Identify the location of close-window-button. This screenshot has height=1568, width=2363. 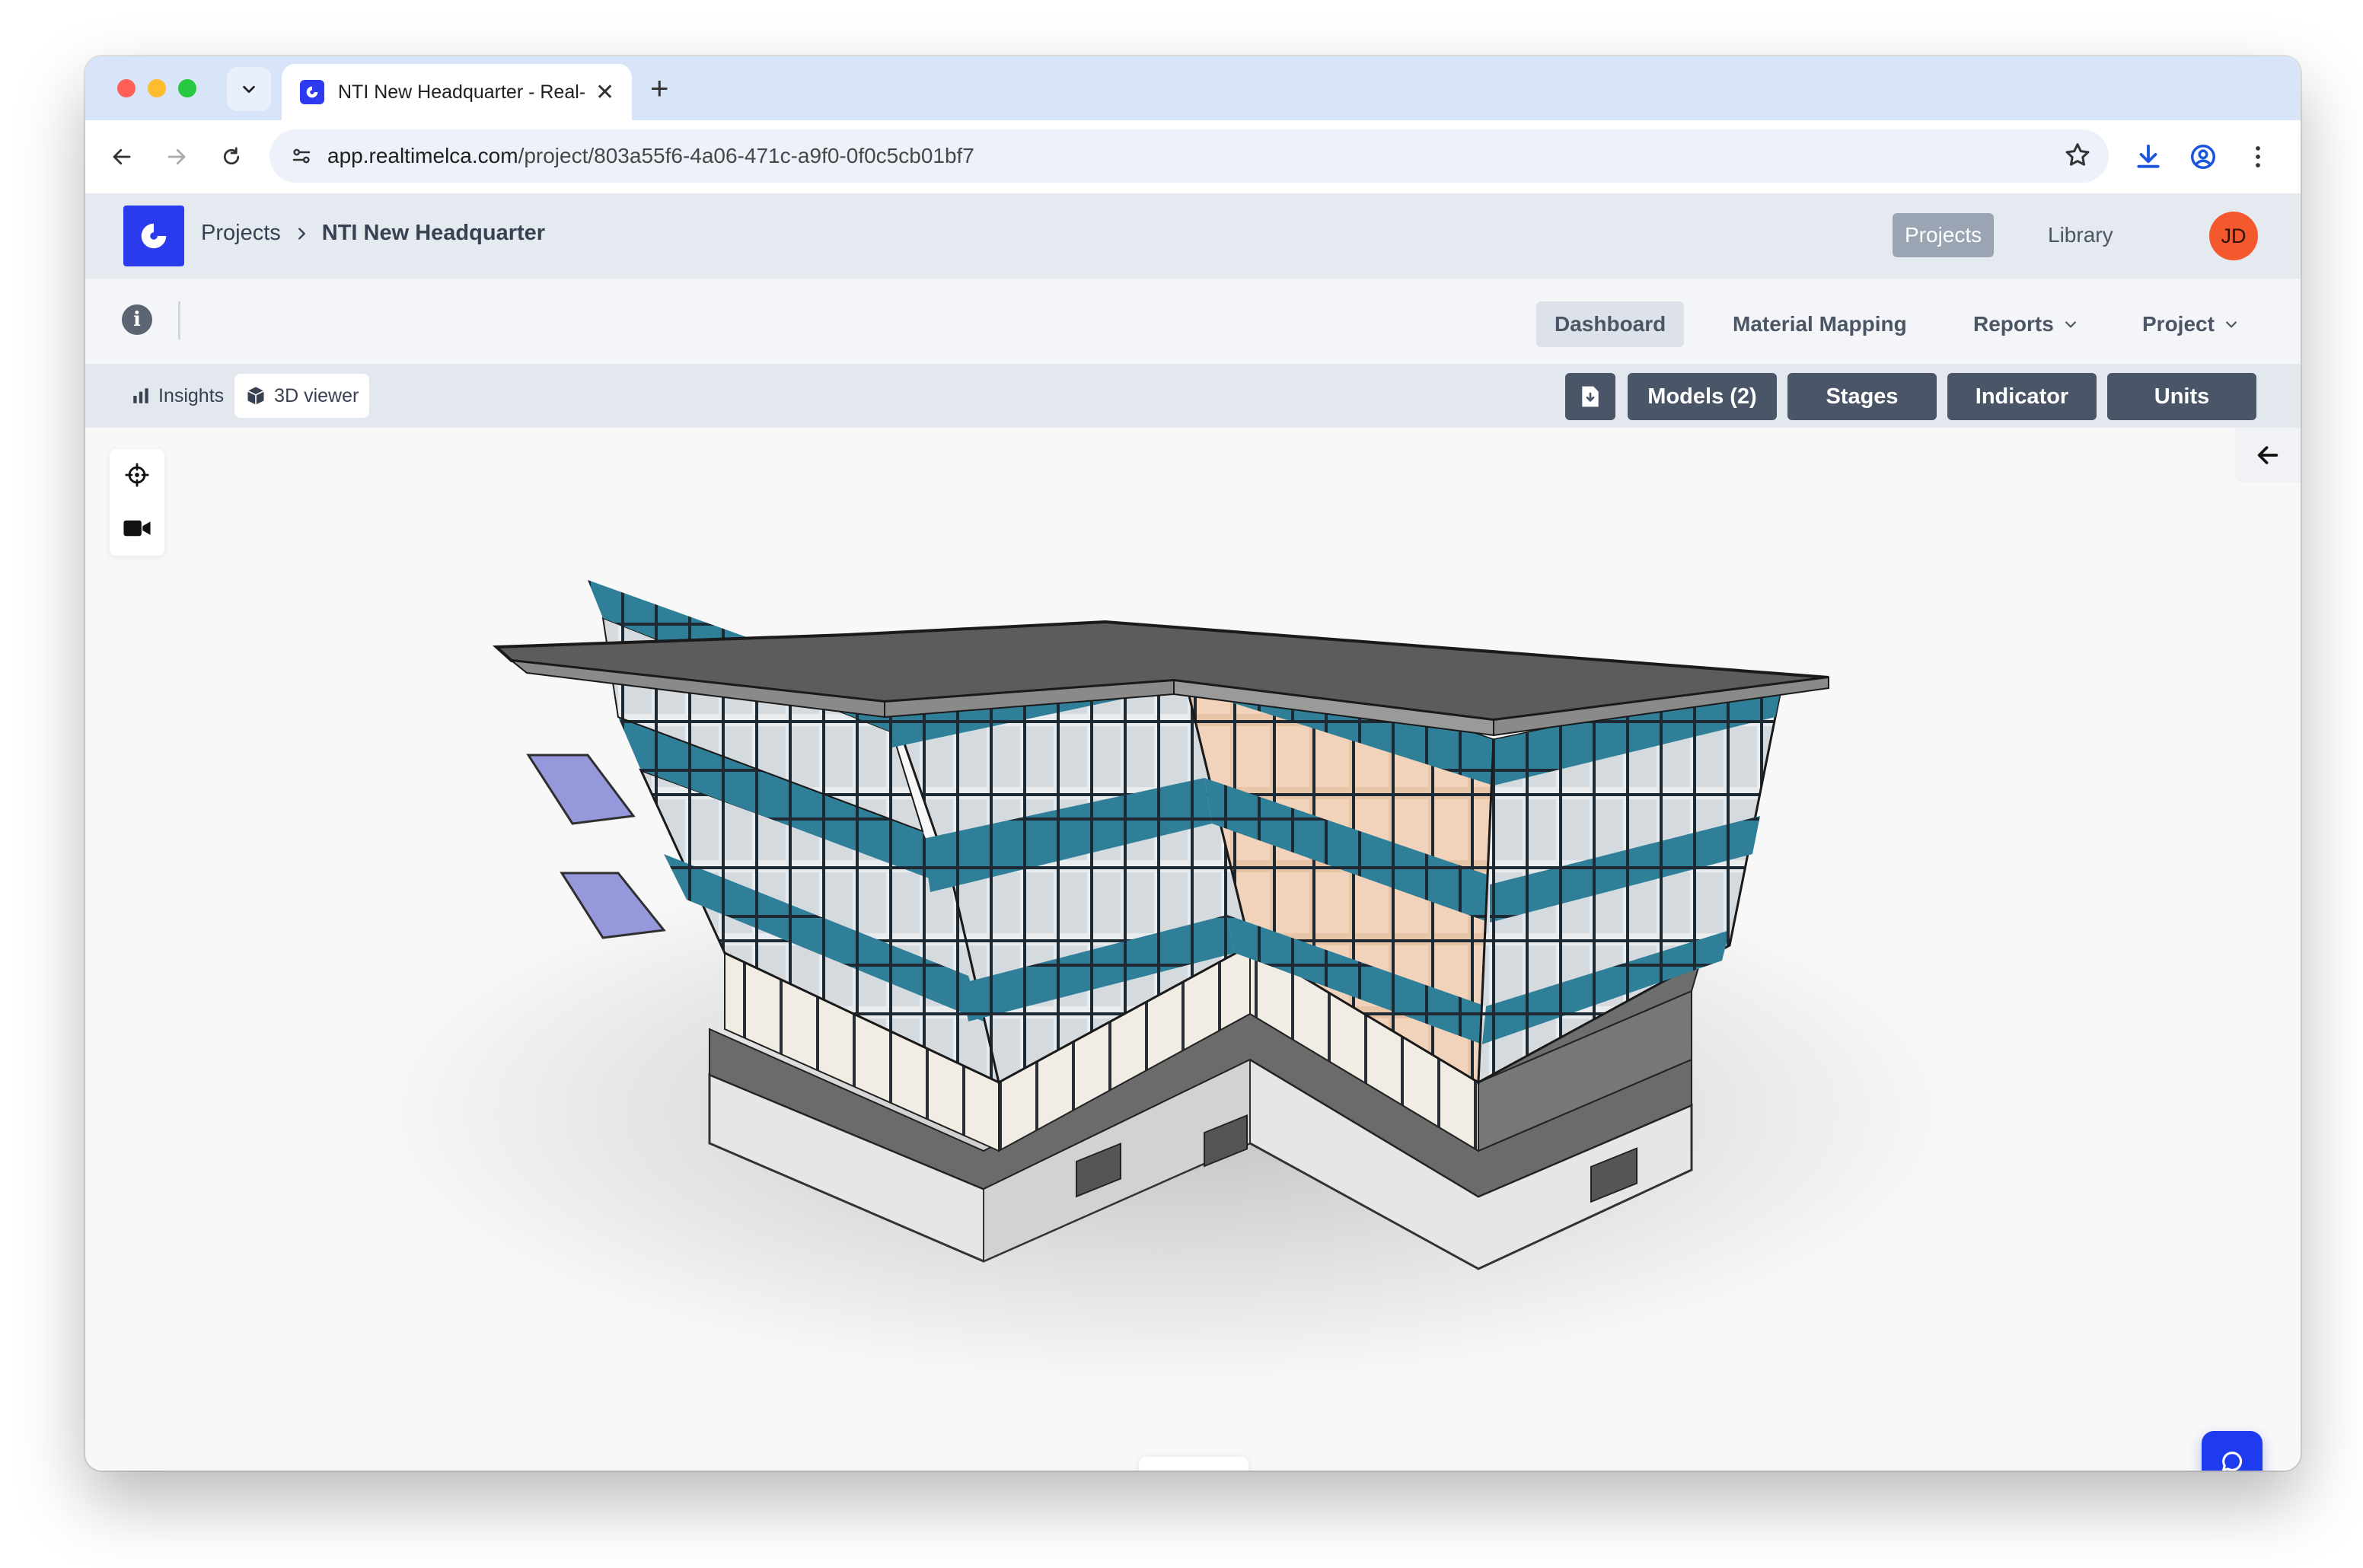
(126, 88).